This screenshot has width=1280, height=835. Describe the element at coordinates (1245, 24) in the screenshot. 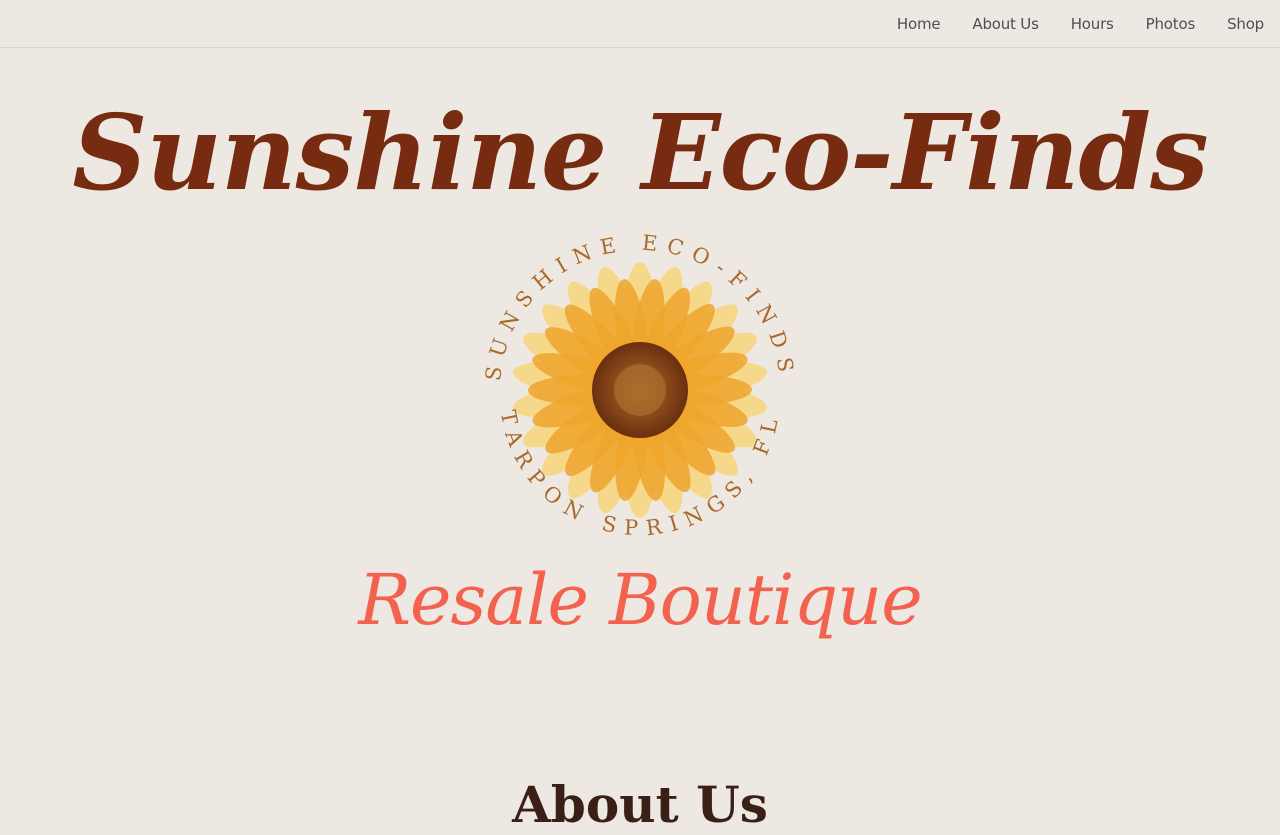

I see `nav-shop-link: Shop` at that location.